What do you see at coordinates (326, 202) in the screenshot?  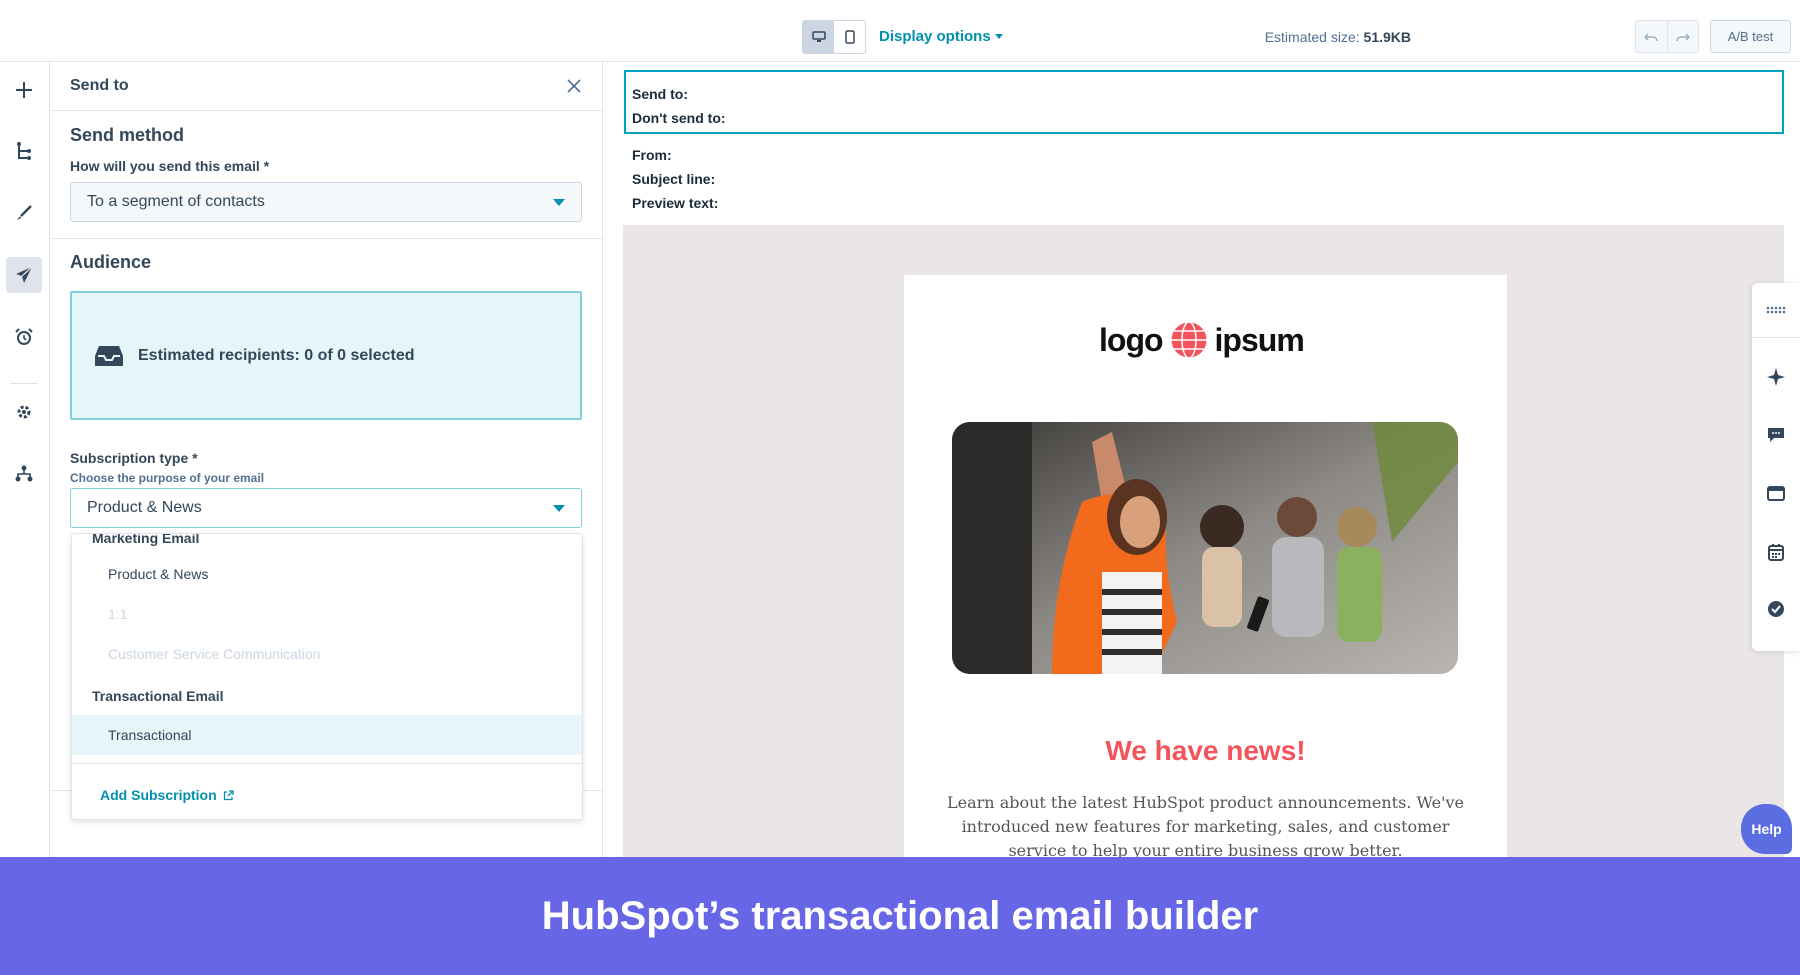 I see `send-method-select: To a segment of contacts` at bounding box center [326, 202].